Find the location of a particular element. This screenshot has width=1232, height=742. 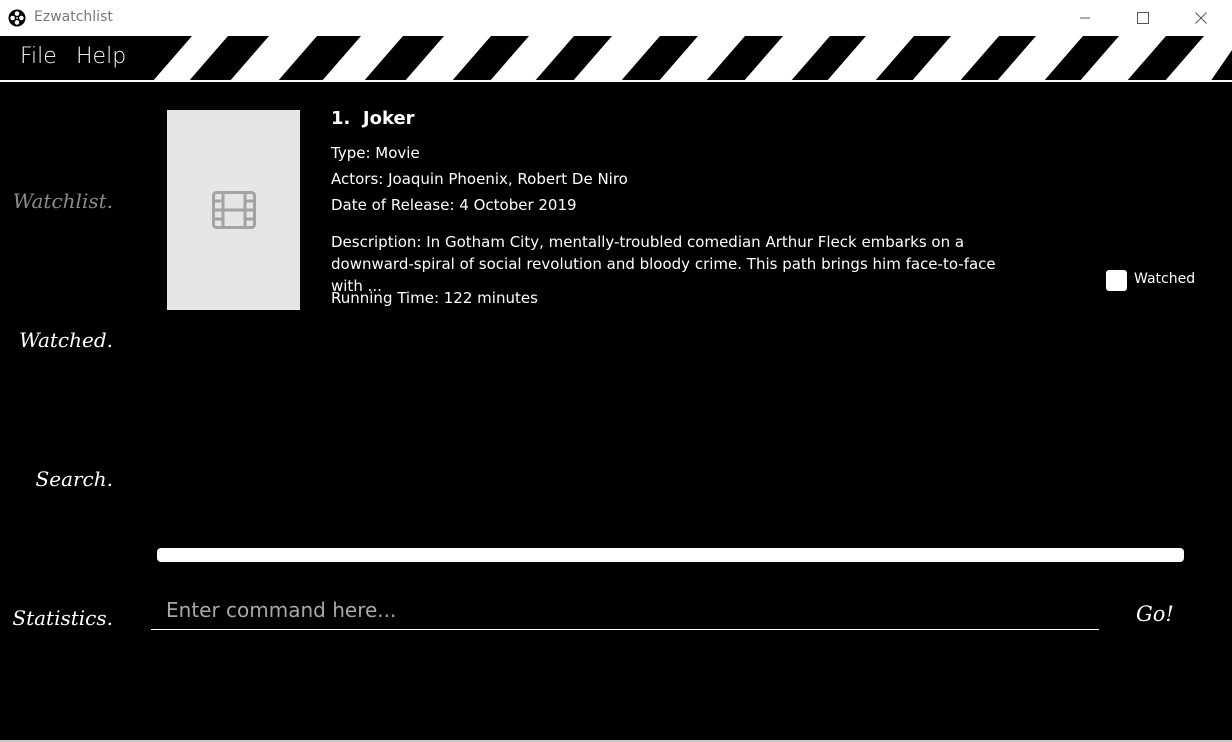

command-input is located at coordinates (625, 610).